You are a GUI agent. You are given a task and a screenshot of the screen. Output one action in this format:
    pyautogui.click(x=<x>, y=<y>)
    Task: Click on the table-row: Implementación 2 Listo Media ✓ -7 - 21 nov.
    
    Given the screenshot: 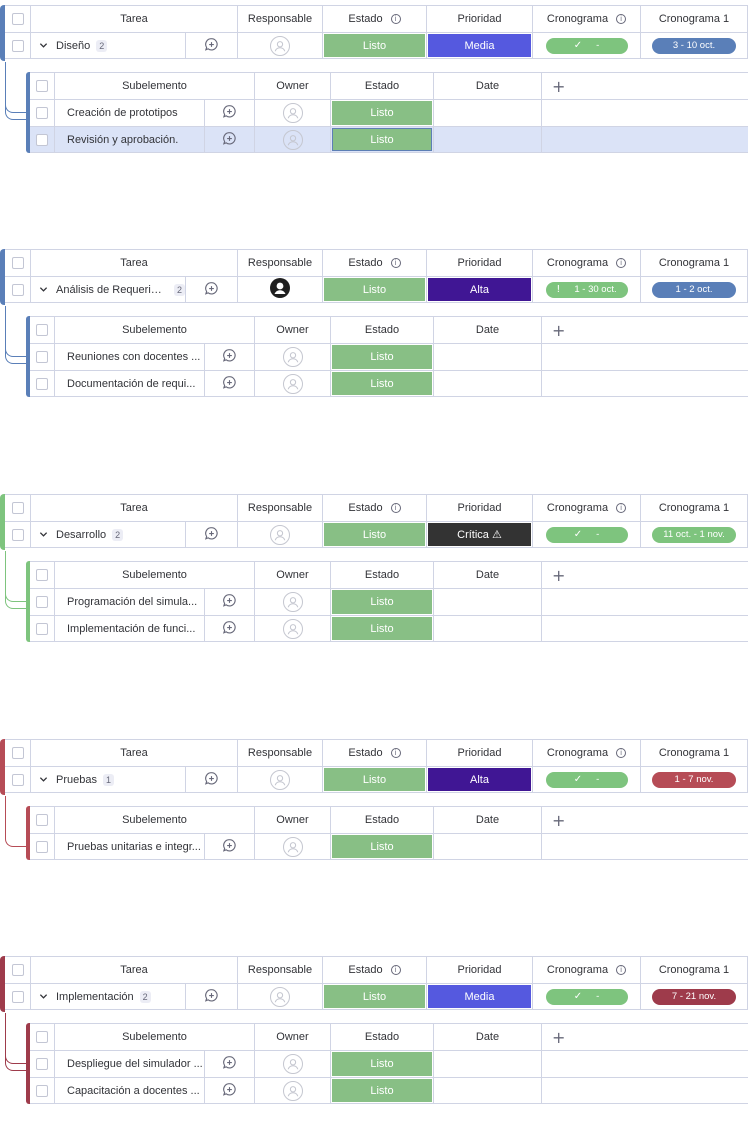 What is the action you would take?
    pyautogui.click(x=376, y=996)
    